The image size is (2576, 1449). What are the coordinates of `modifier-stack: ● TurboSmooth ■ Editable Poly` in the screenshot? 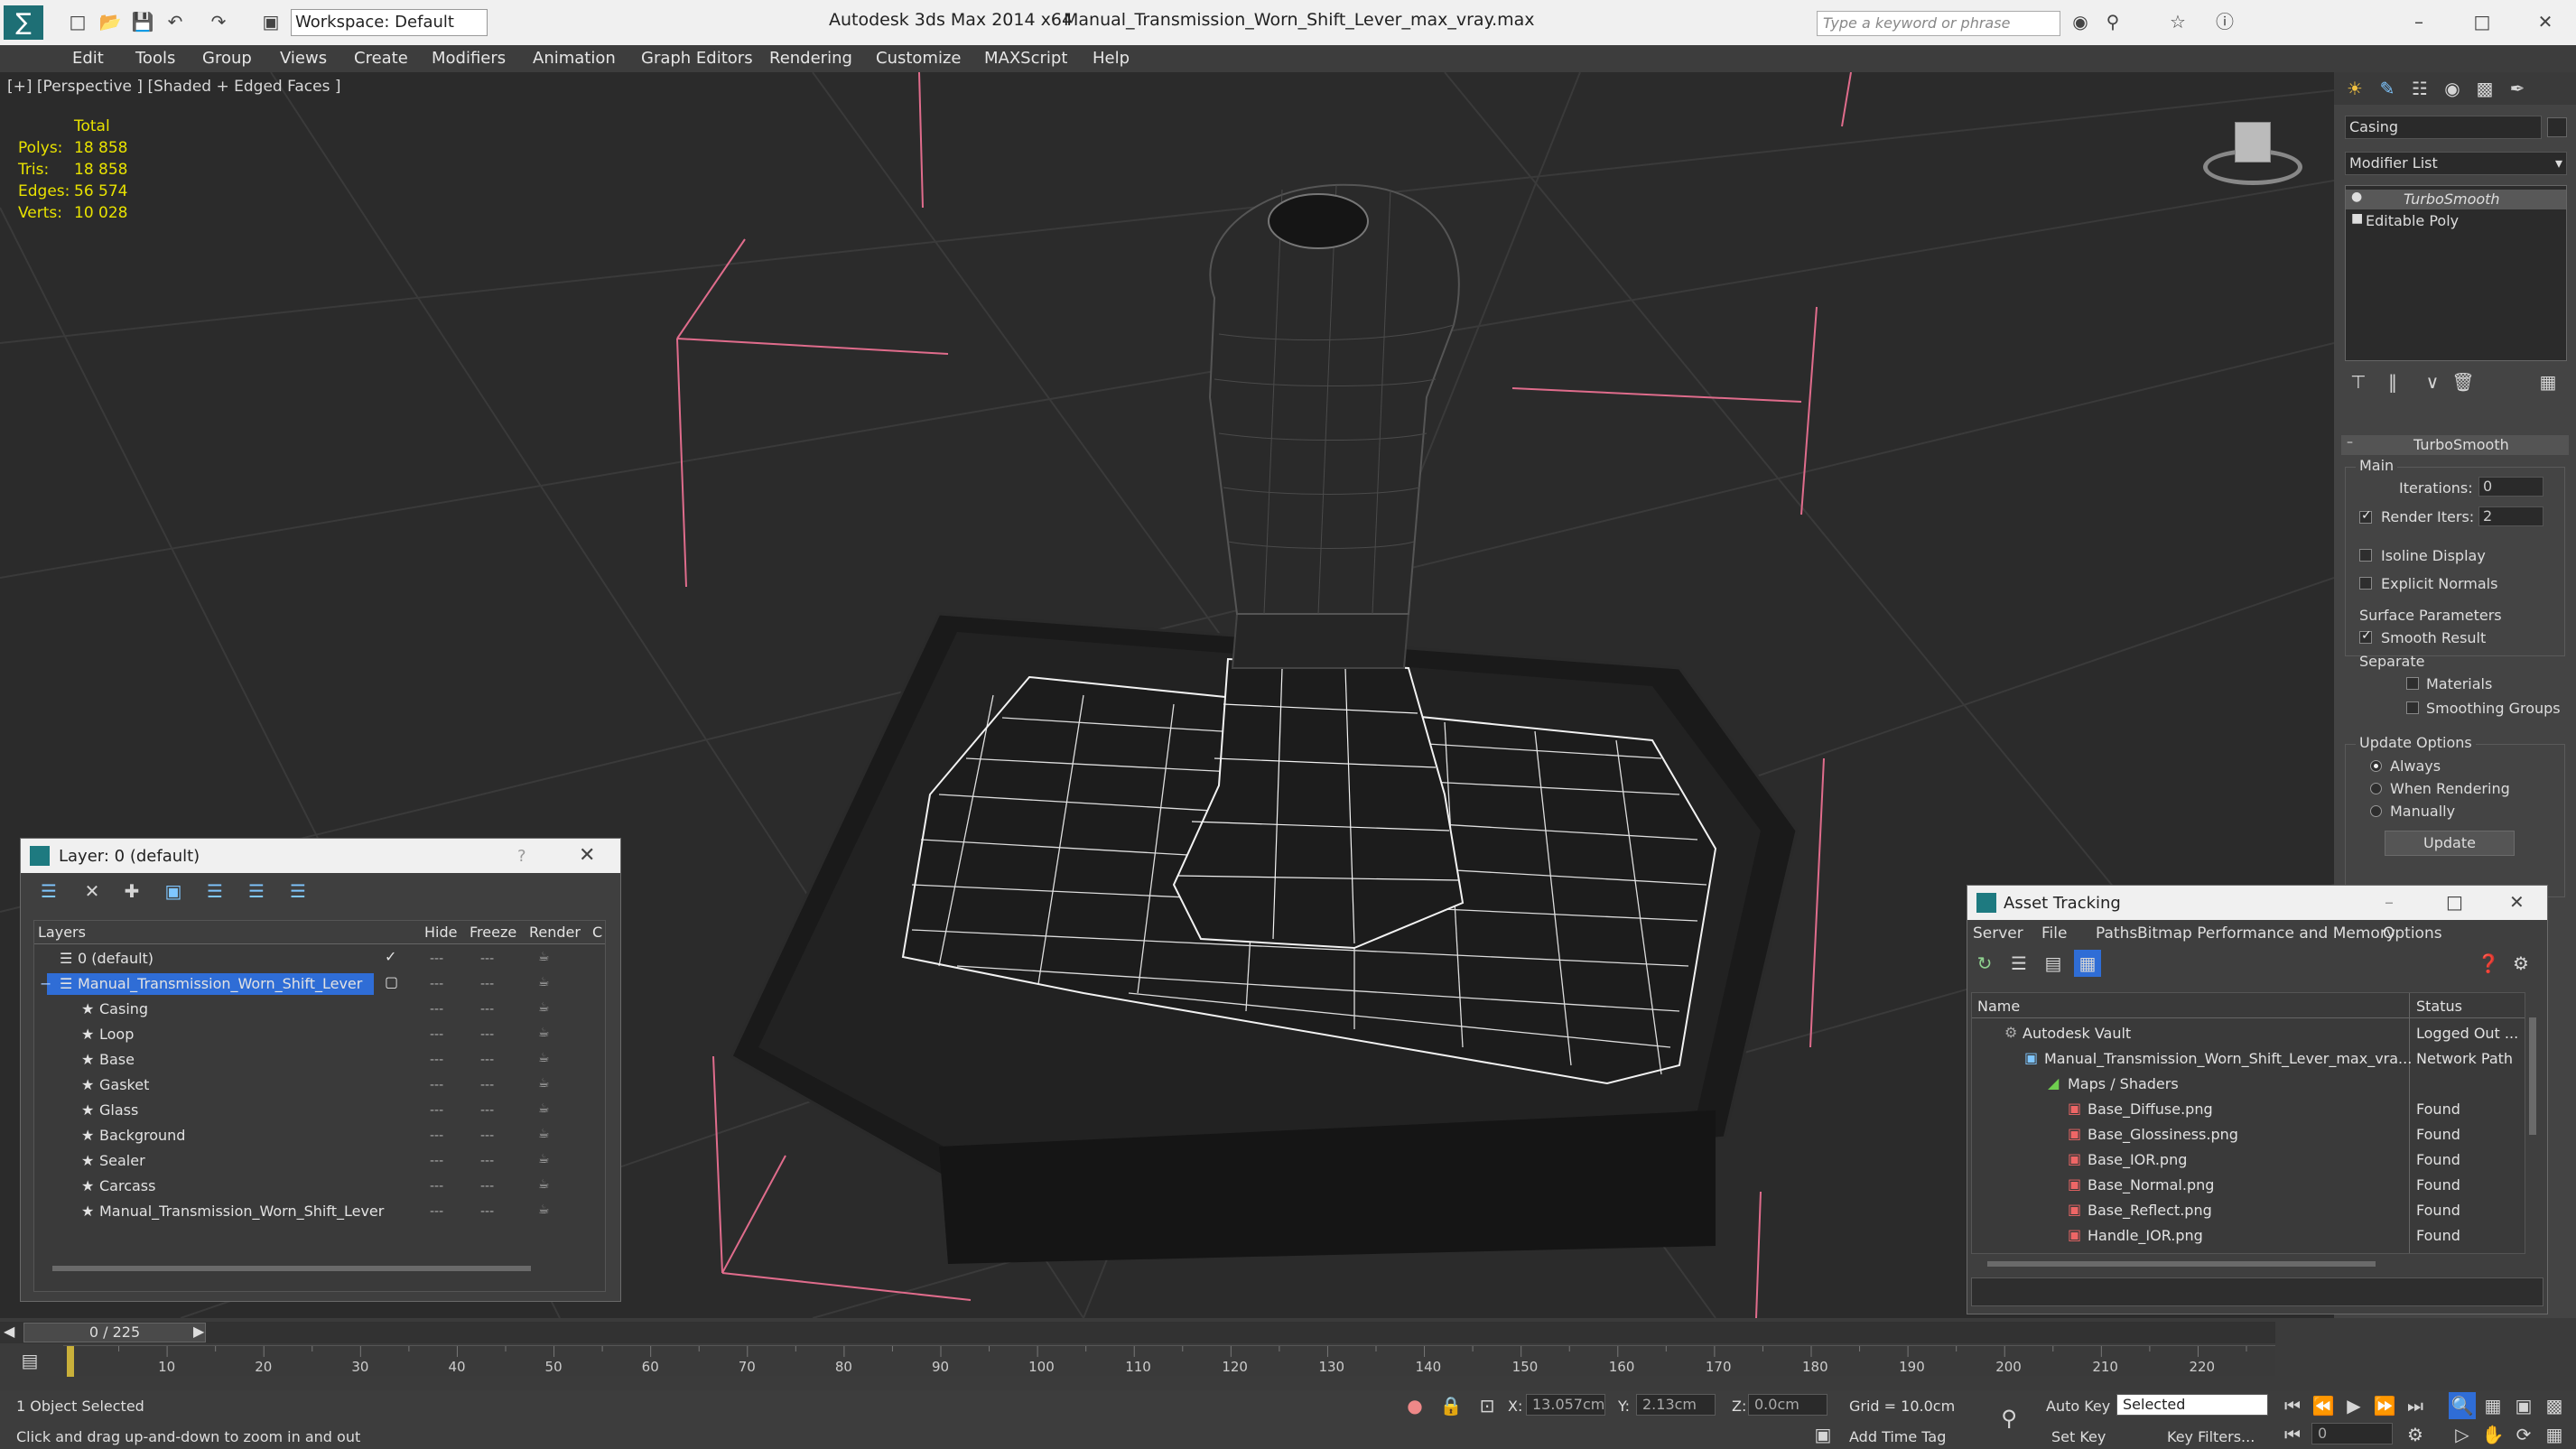 It's located at (2456, 273).